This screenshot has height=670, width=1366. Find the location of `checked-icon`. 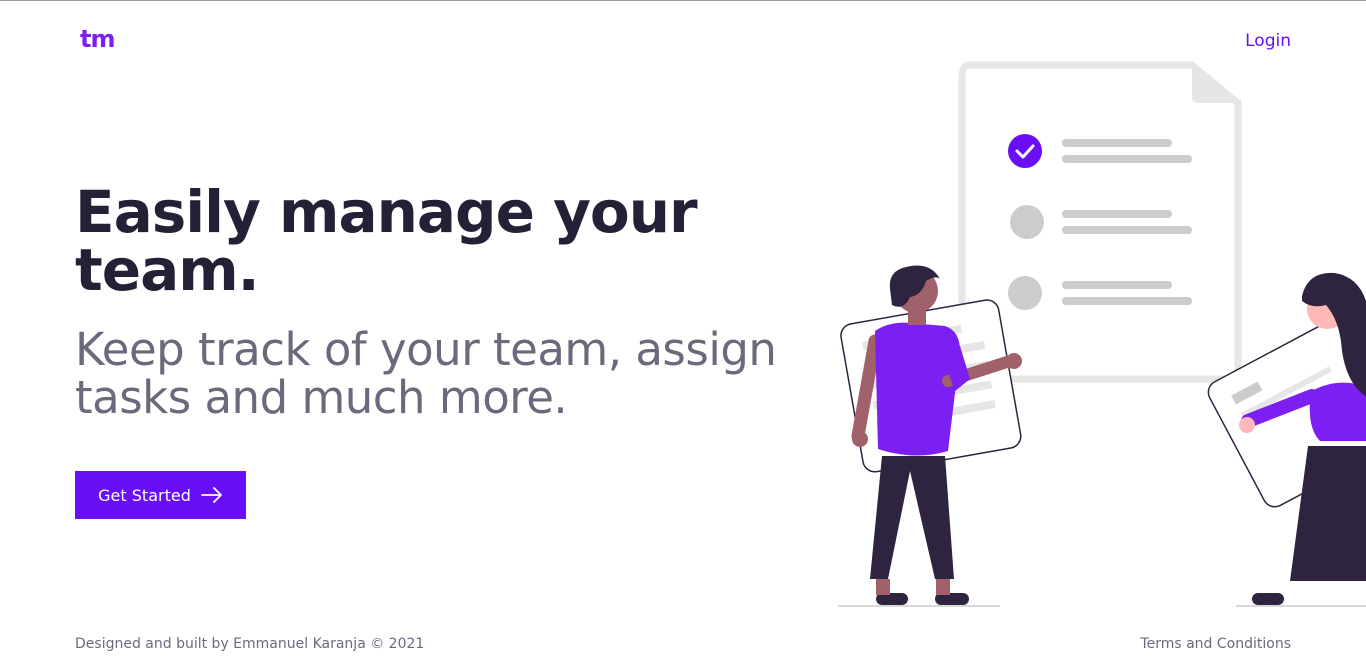

checked-icon is located at coordinates (1025, 151).